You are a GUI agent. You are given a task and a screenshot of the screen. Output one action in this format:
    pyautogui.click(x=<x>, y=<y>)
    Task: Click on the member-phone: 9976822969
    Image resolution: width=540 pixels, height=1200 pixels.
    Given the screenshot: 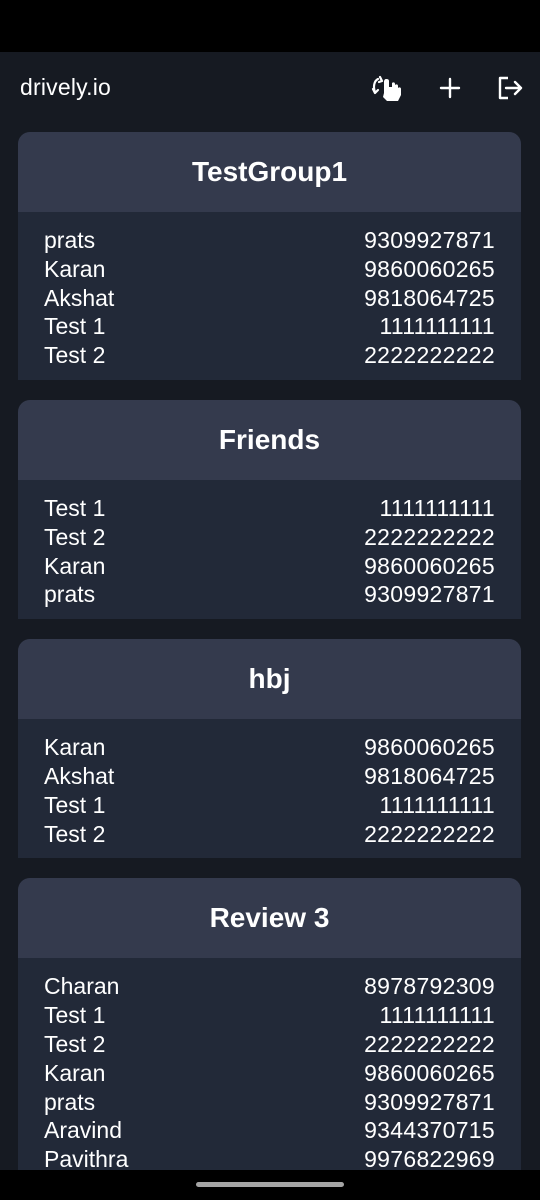 What is the action you would take?
    pyautogui.click(x=429, y=1158)
    